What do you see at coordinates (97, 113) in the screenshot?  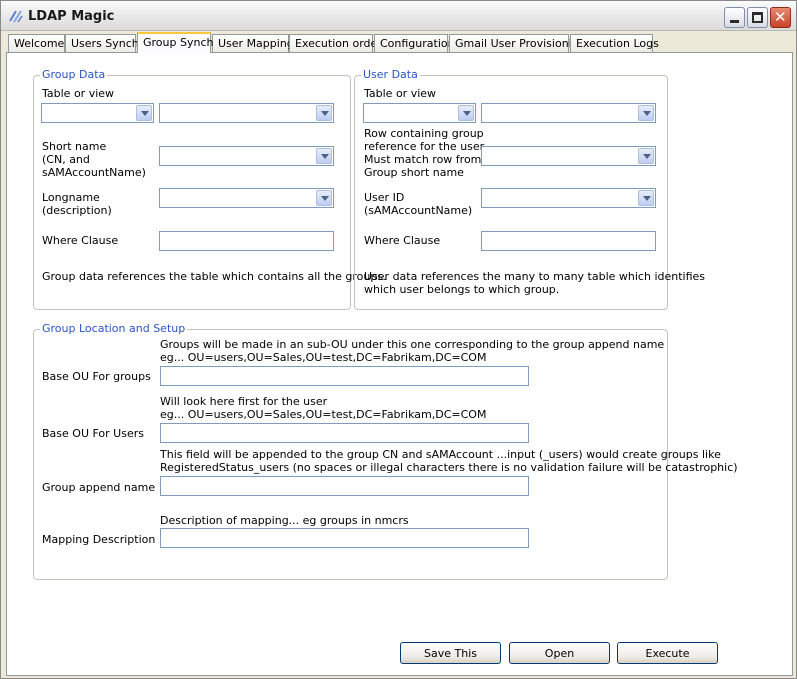 I see `group-table-select` at bounding box center [97, 113].